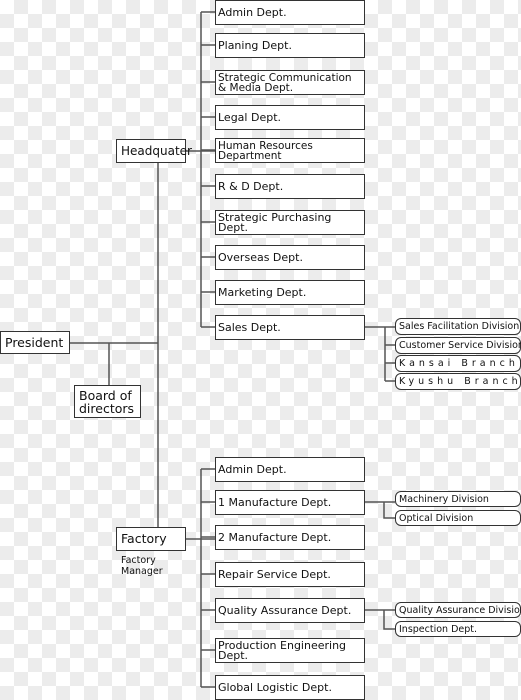 The width and height of the screenshot is (521, 700). I want to click on hq-dept-box: Strategic Communication & Media Dept., so click(290, 82).